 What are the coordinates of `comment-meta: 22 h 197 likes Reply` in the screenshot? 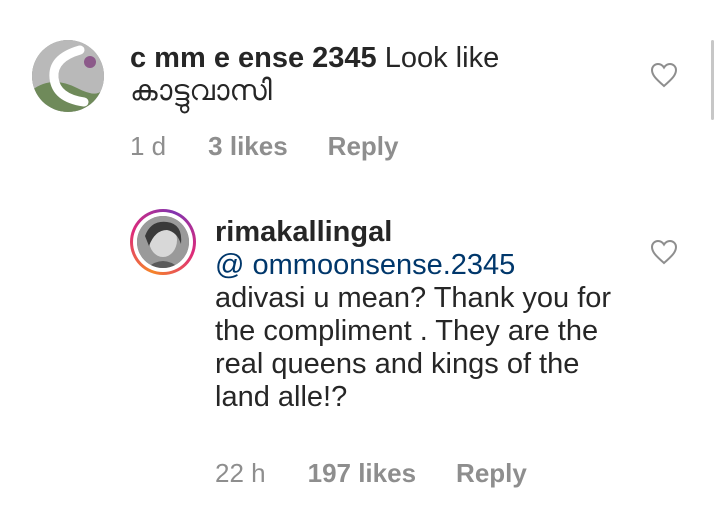 It's located at (371, 473).